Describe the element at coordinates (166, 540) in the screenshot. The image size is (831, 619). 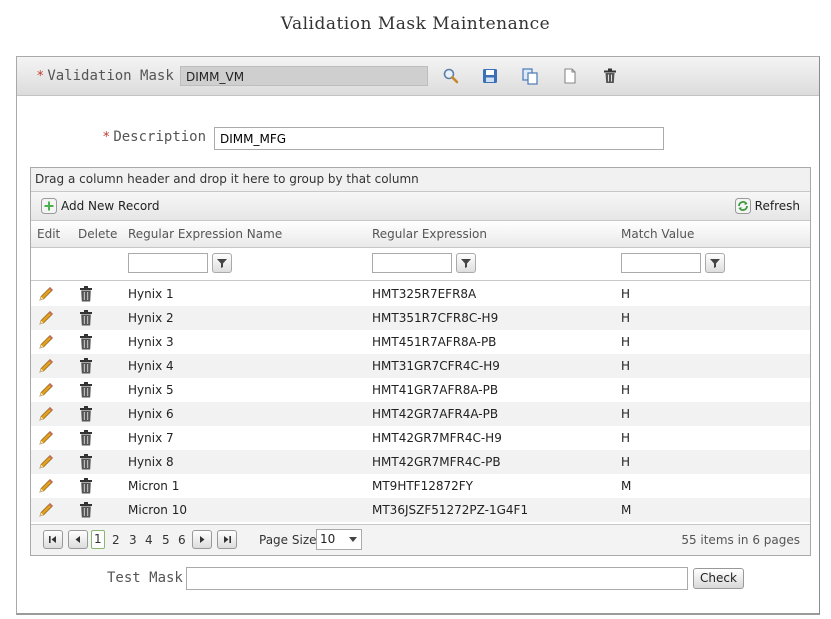
I see `page-number: 5` at that location.